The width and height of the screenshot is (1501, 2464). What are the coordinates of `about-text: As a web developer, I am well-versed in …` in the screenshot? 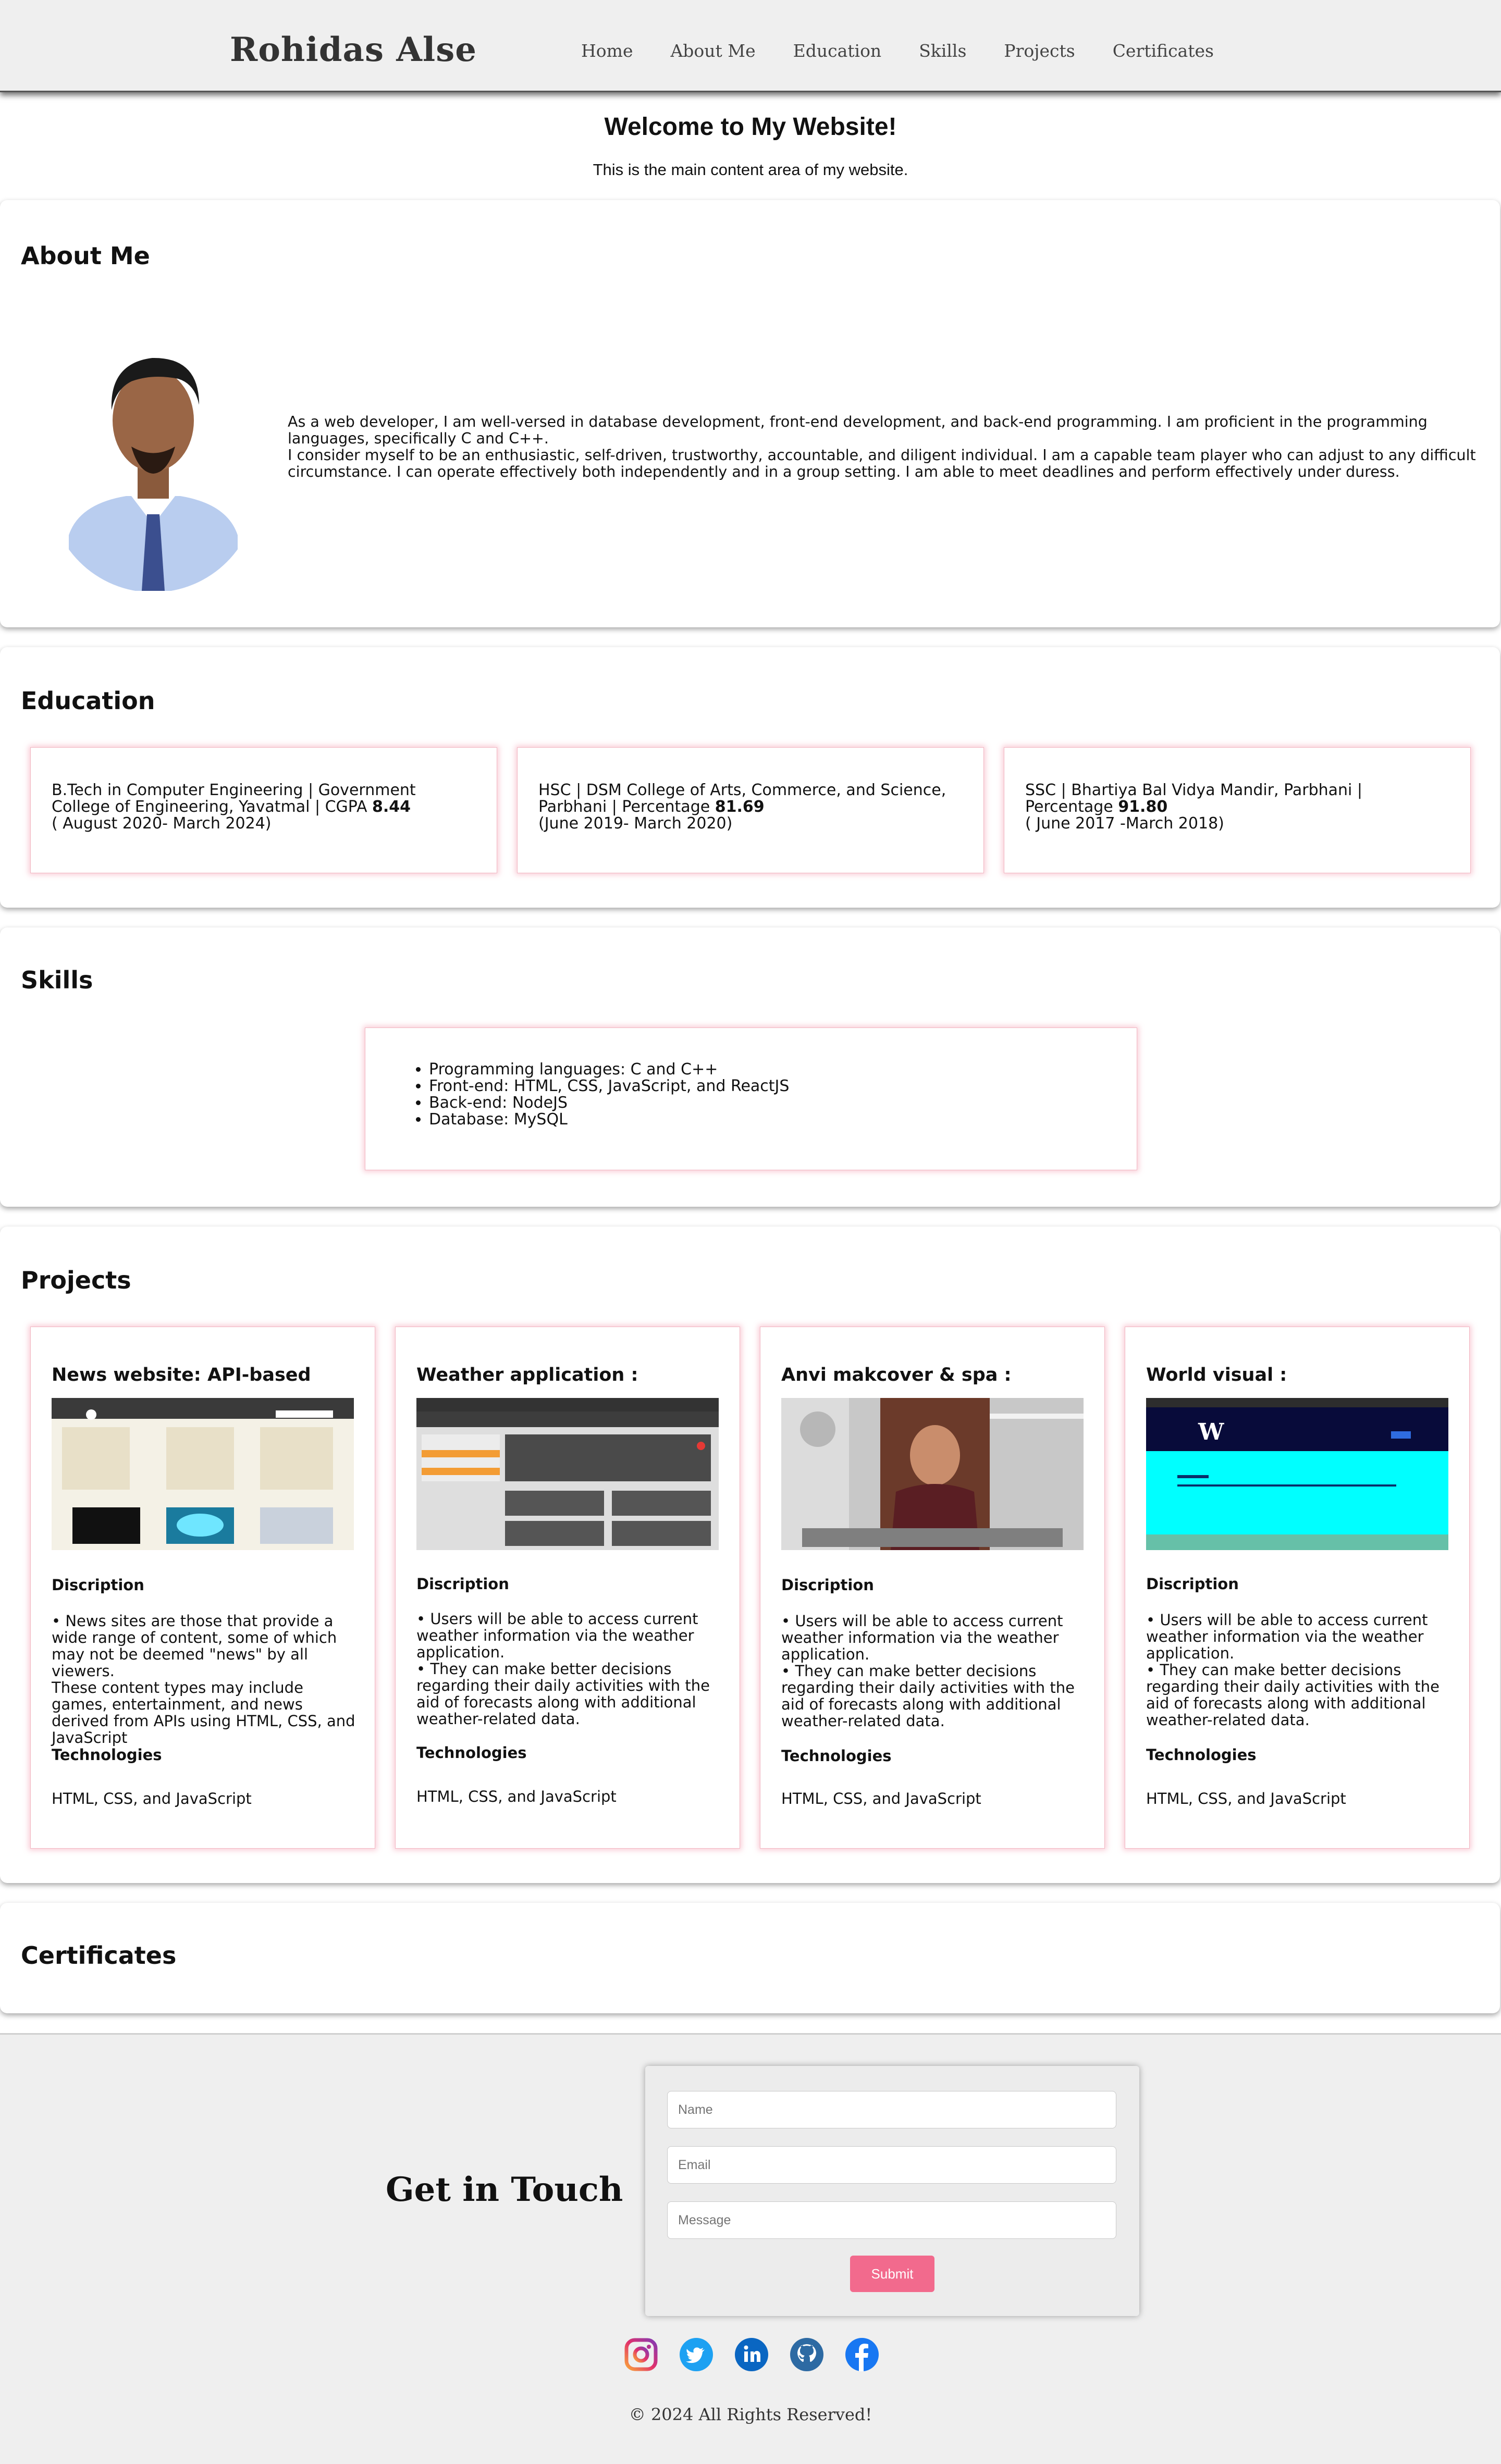 It's located at (887, 447).